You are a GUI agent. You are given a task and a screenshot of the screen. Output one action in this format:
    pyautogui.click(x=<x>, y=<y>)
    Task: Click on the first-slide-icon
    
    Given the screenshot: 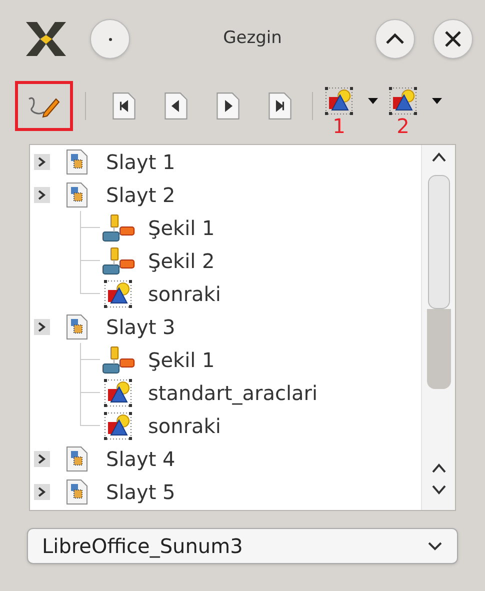 What is the action you would take?
    pyautogui.click(x=124, y=106)
    